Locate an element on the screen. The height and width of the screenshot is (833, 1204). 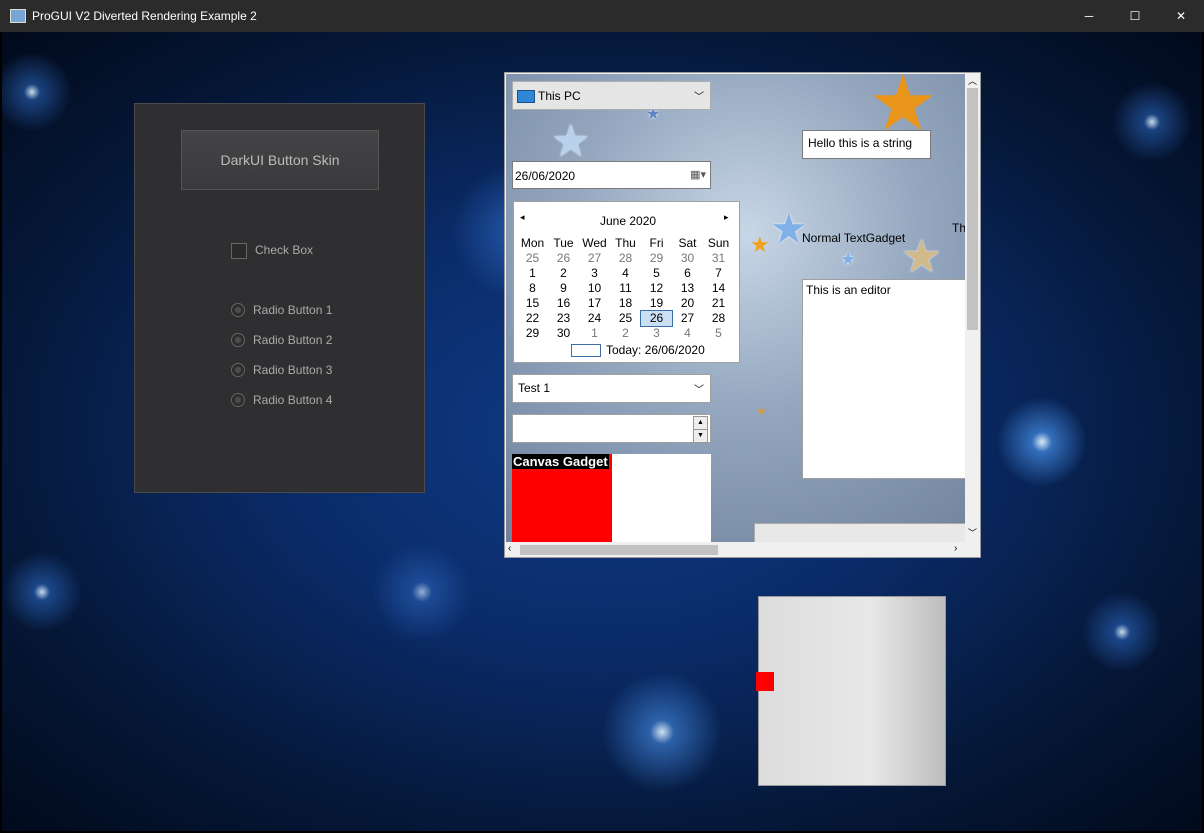
calendar-date: 18 is located at coordinates (625, 303).